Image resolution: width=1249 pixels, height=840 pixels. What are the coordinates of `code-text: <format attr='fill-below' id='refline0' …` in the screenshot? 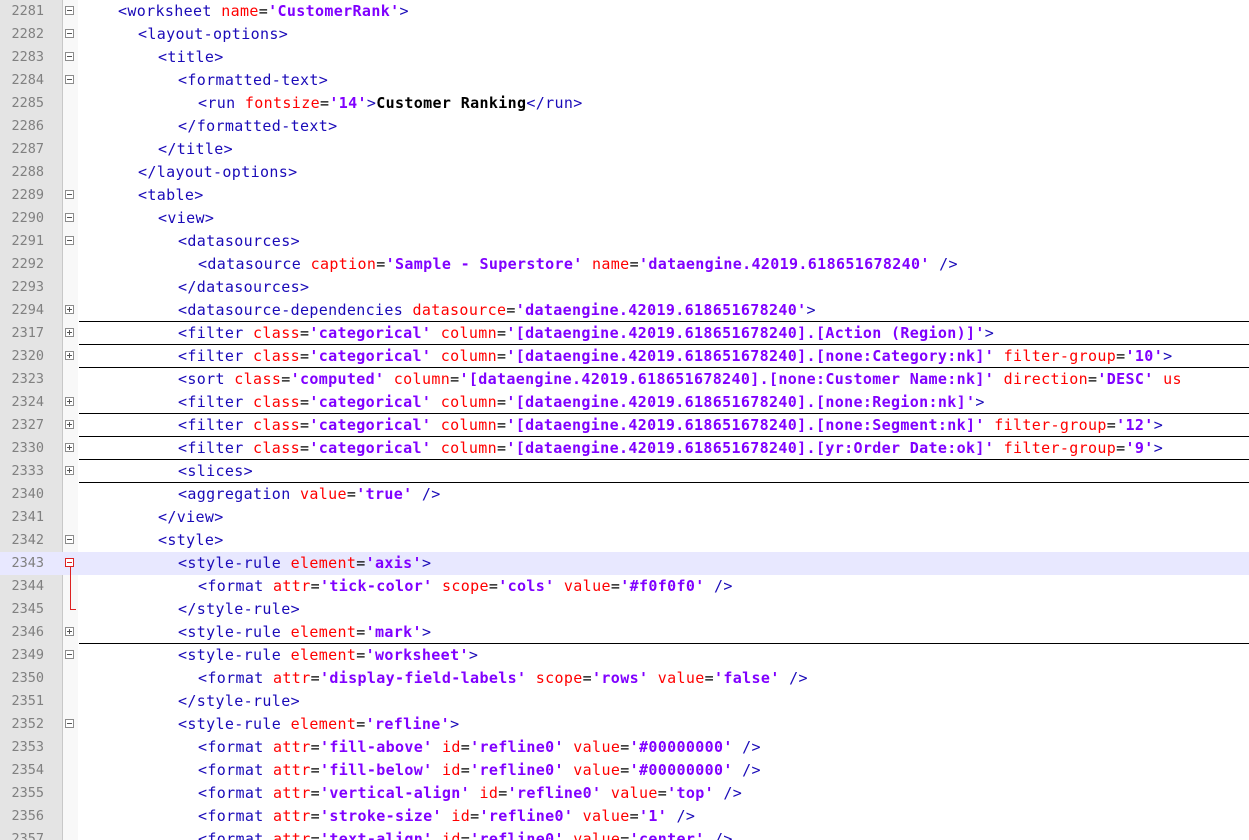 It's located at (479, 770).